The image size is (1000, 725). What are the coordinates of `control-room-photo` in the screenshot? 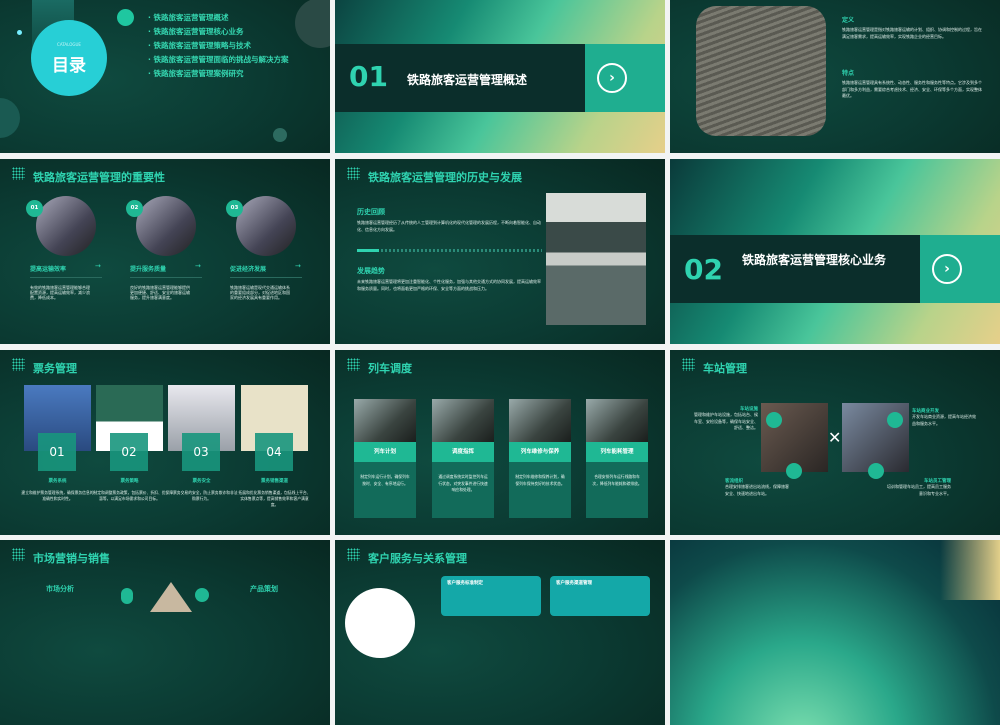 It's located at (596, 259).